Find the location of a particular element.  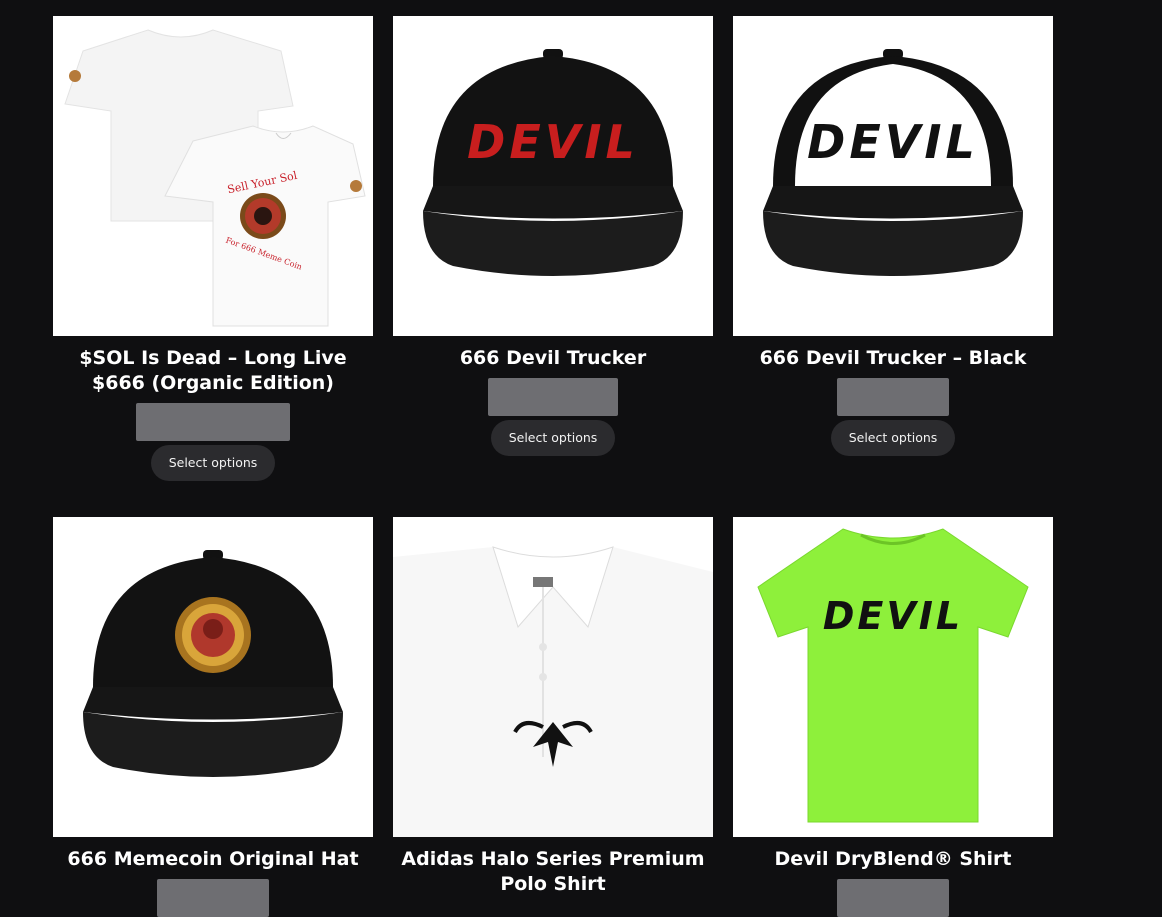

product-card: DEVIL Devil DryBlend® Shirt is located at coordinates (893, 717).